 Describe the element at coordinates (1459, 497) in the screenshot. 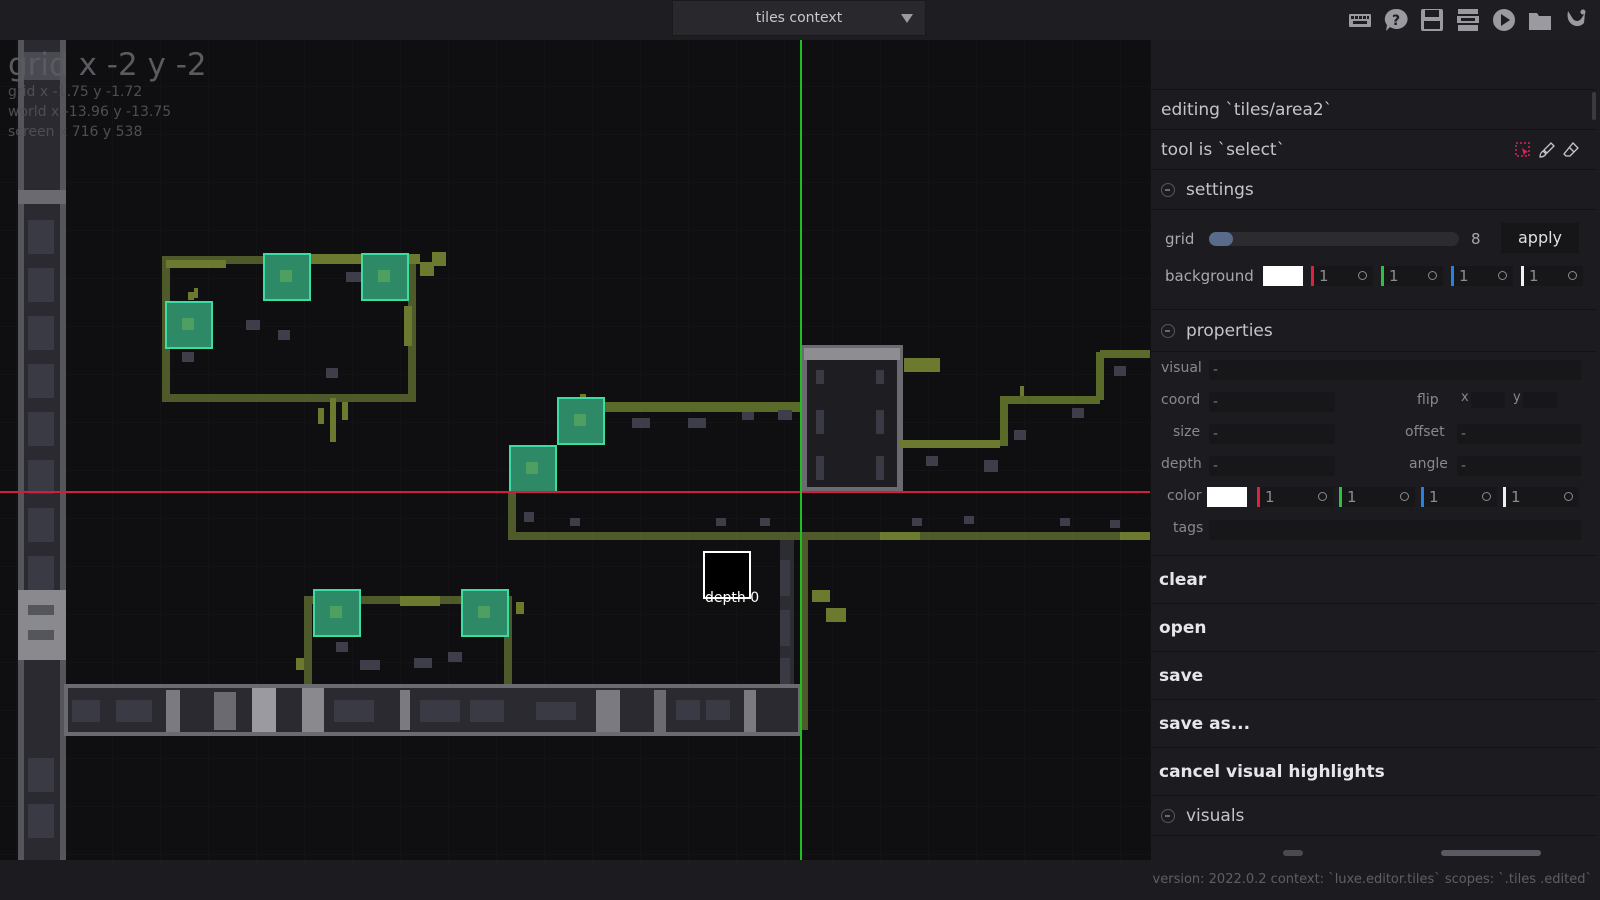

I see `color-channel-blue: 1` at that location.